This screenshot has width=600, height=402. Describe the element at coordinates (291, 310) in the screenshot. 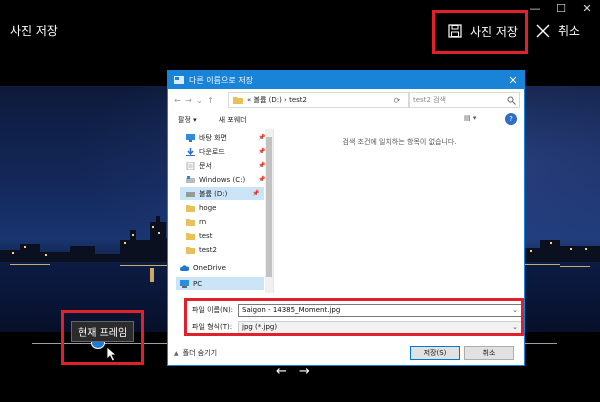

I see `filename-value: Saigon - 14385_Moment.jpg` at that location.